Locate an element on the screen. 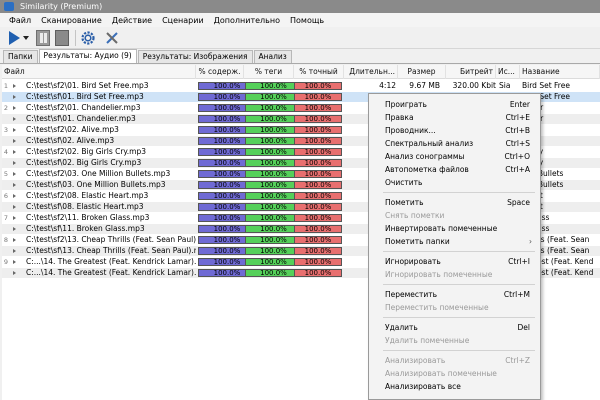 The image size is (600, 400). menu-scenarios: Сценарии is located at coordinates (183, 20).